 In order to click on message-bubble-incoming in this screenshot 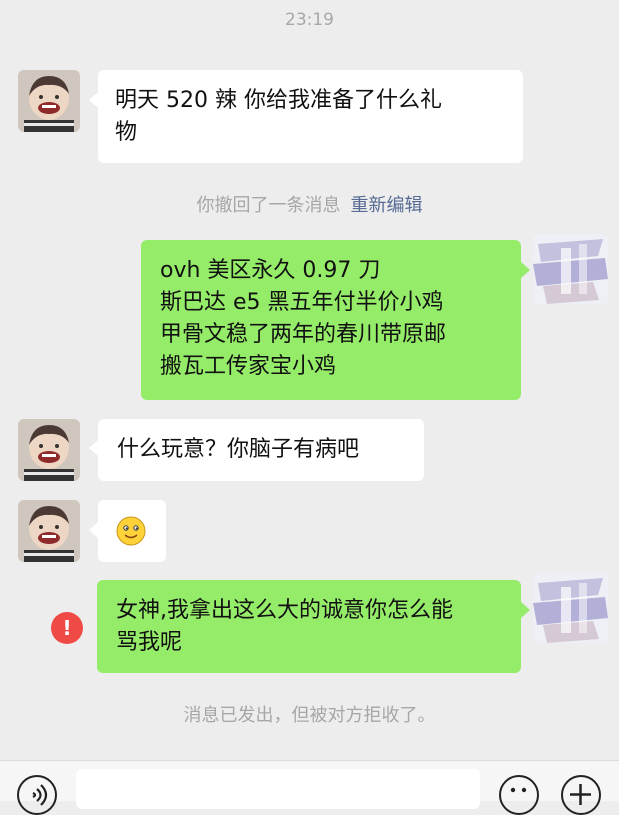, I will do `click(132, 531)`.